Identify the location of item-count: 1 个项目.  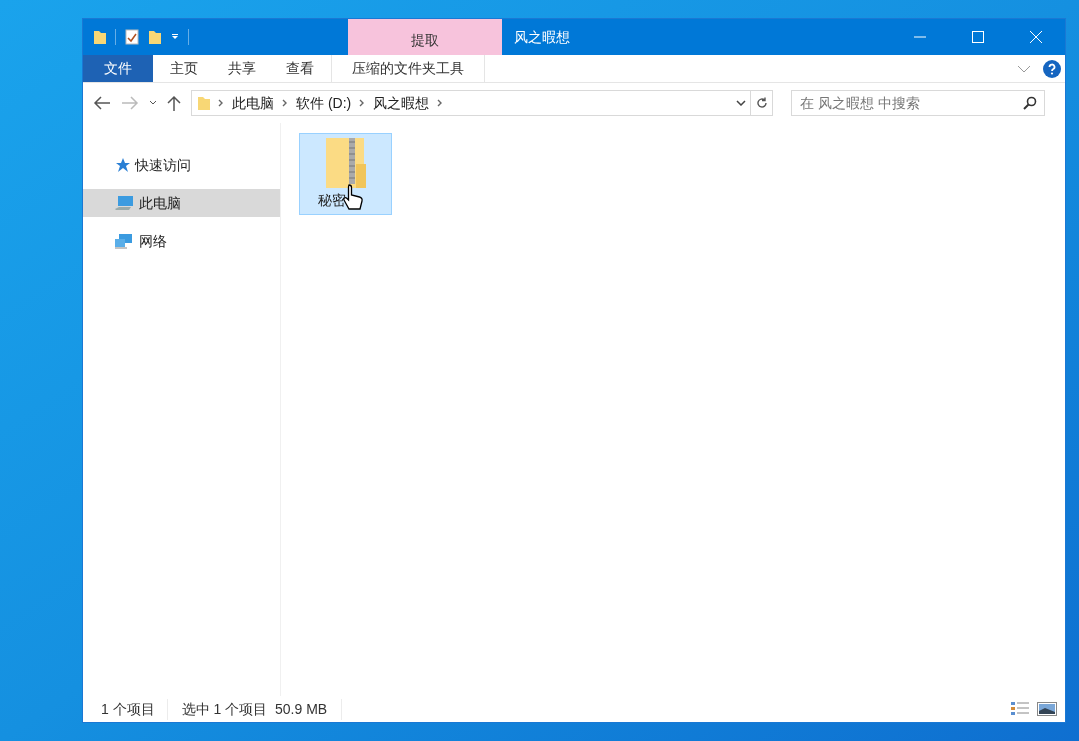
(134, 709).